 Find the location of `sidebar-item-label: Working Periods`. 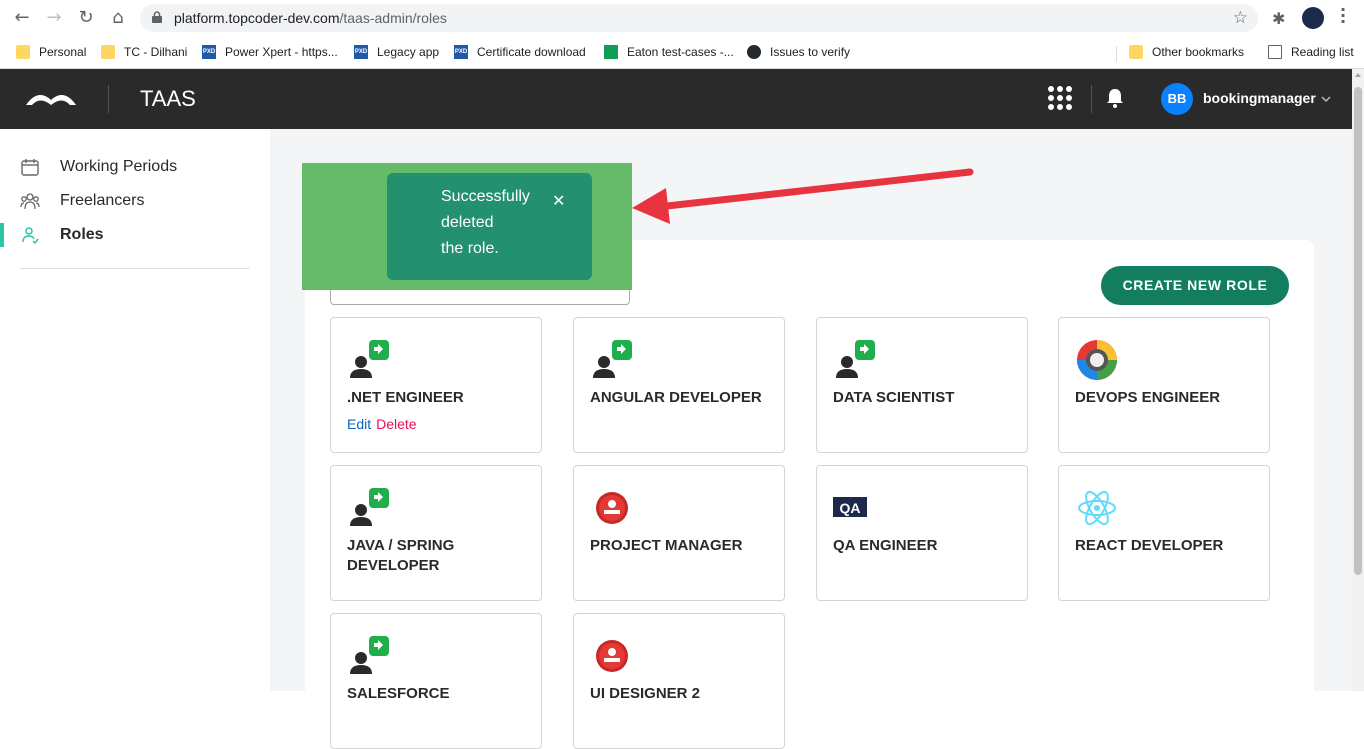

sidebar-item-label: Working Periods is located at coordinates (119, 166).